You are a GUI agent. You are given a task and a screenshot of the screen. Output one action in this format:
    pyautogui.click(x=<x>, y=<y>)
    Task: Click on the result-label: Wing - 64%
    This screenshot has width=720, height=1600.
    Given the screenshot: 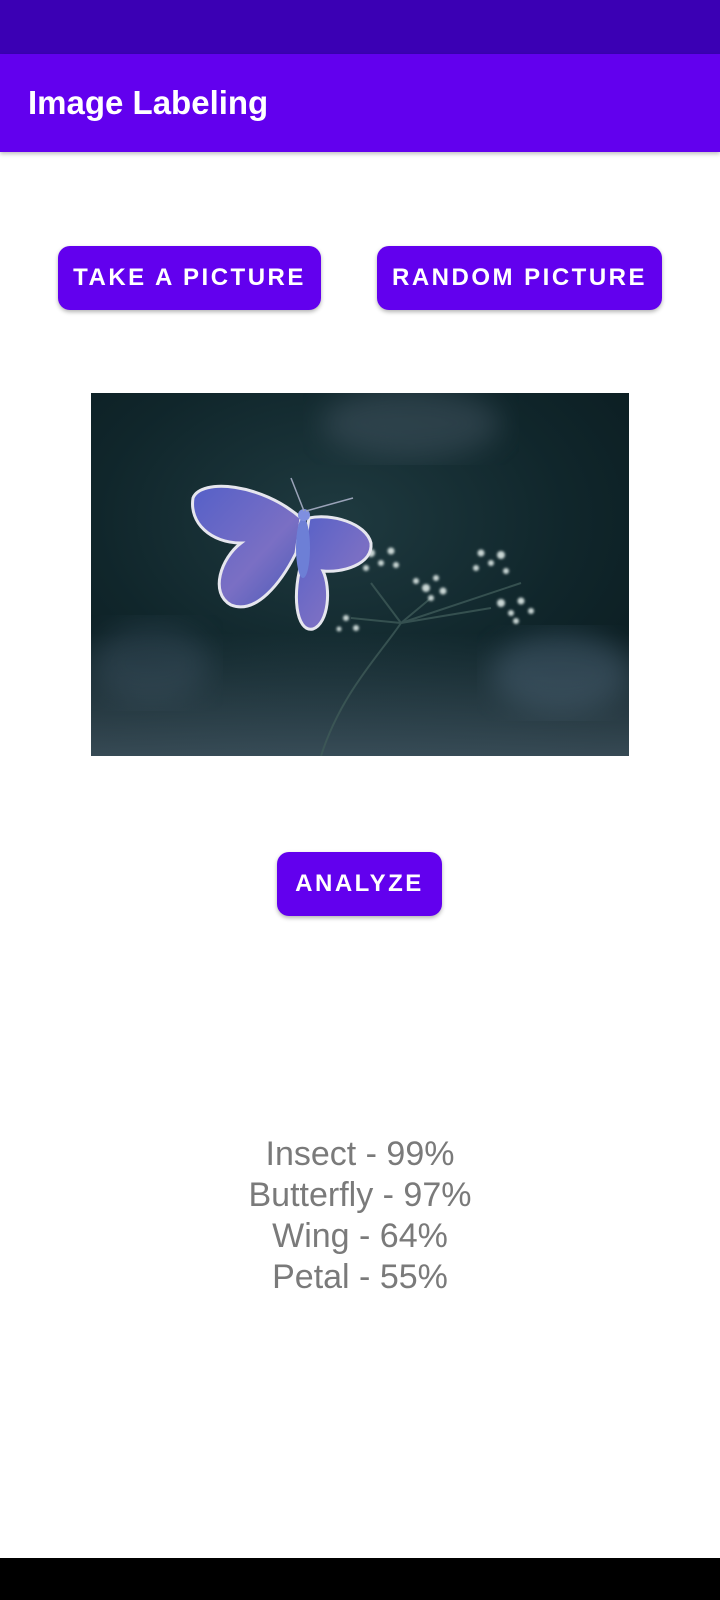 What is the action you would take?
    pyautogui.click(x=360, y=1236)
    